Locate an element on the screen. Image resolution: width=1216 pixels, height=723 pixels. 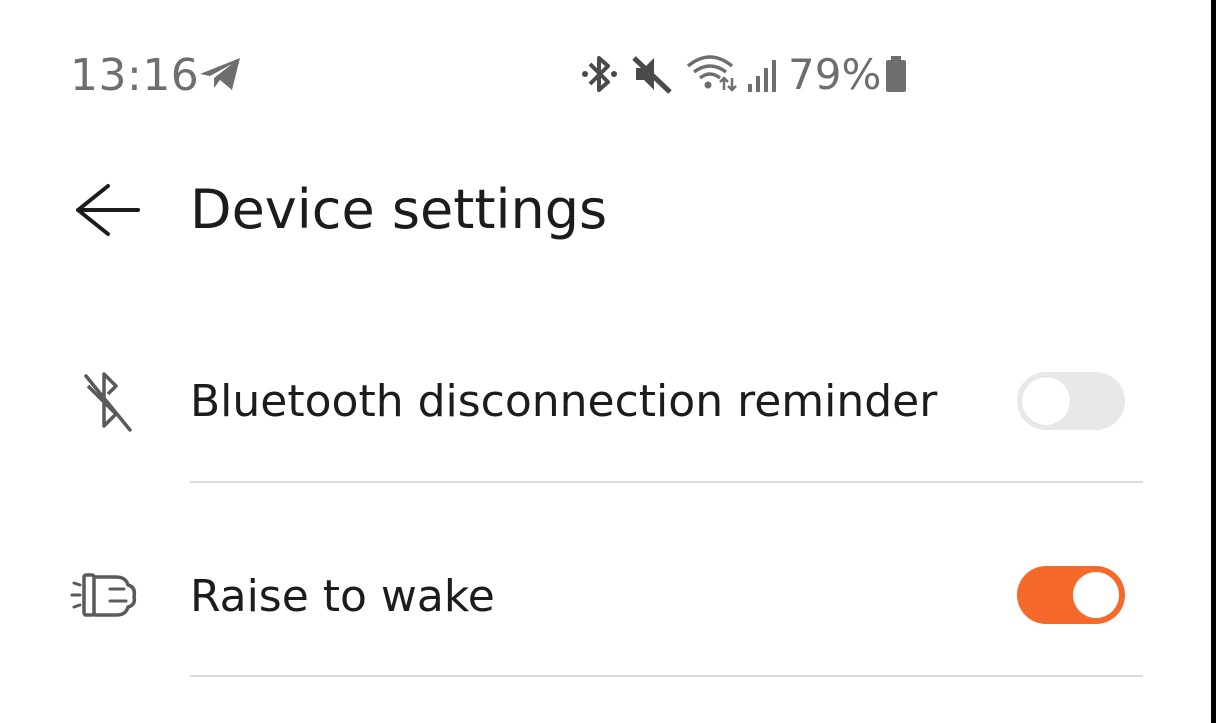
telegram-icon is located at coordinates (220, 74).